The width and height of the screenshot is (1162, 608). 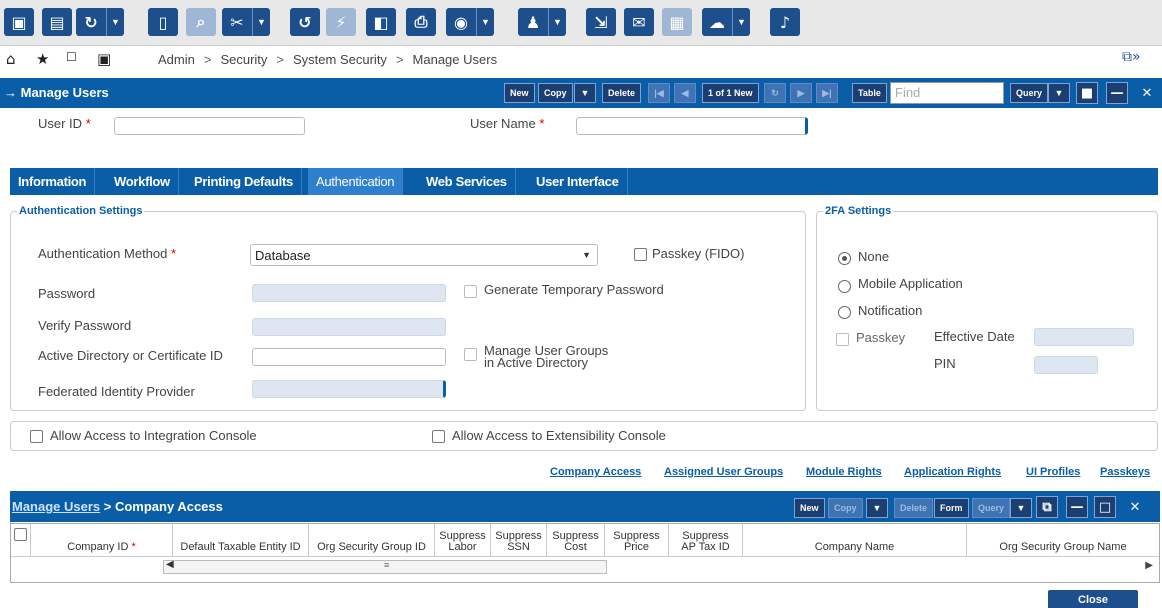 What do you see at coordinates (1059, 93) in the screenshot?
I see `query-dropdown-icon: ▼` at bounding box center [1059, 93].